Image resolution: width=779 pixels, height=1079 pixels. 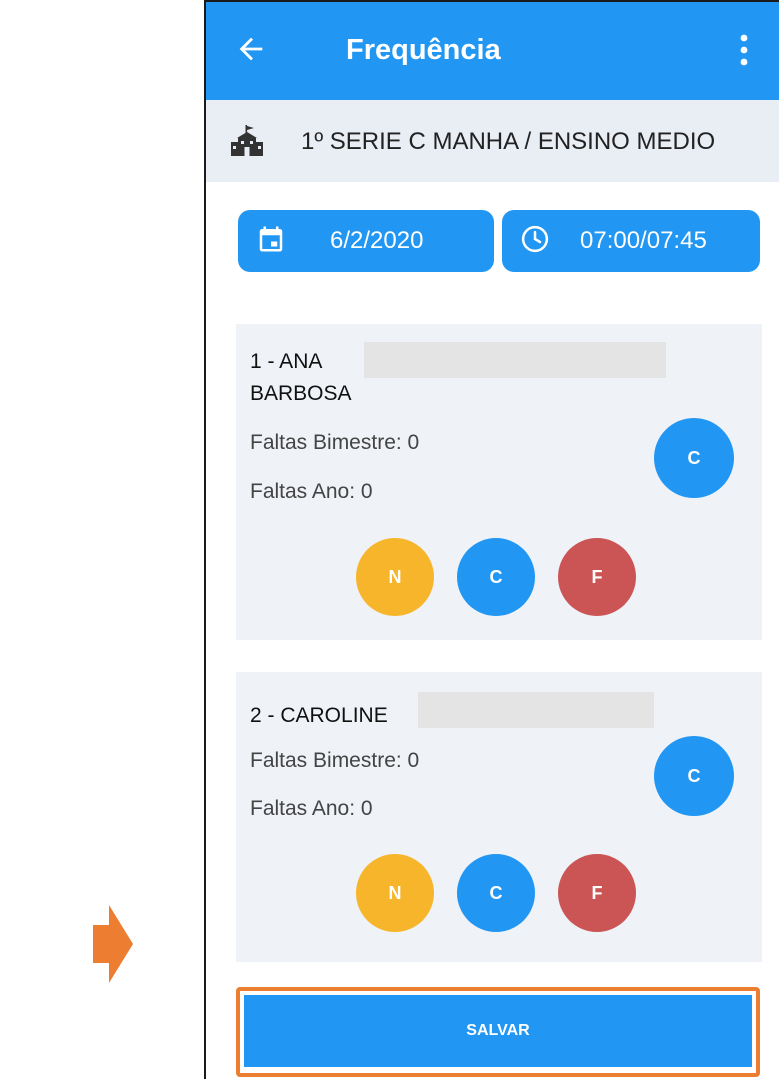 What do you see at coordinates (744, 50) in the screenshot?
I see `more-vert-icon` at bounding box center [744, 50].